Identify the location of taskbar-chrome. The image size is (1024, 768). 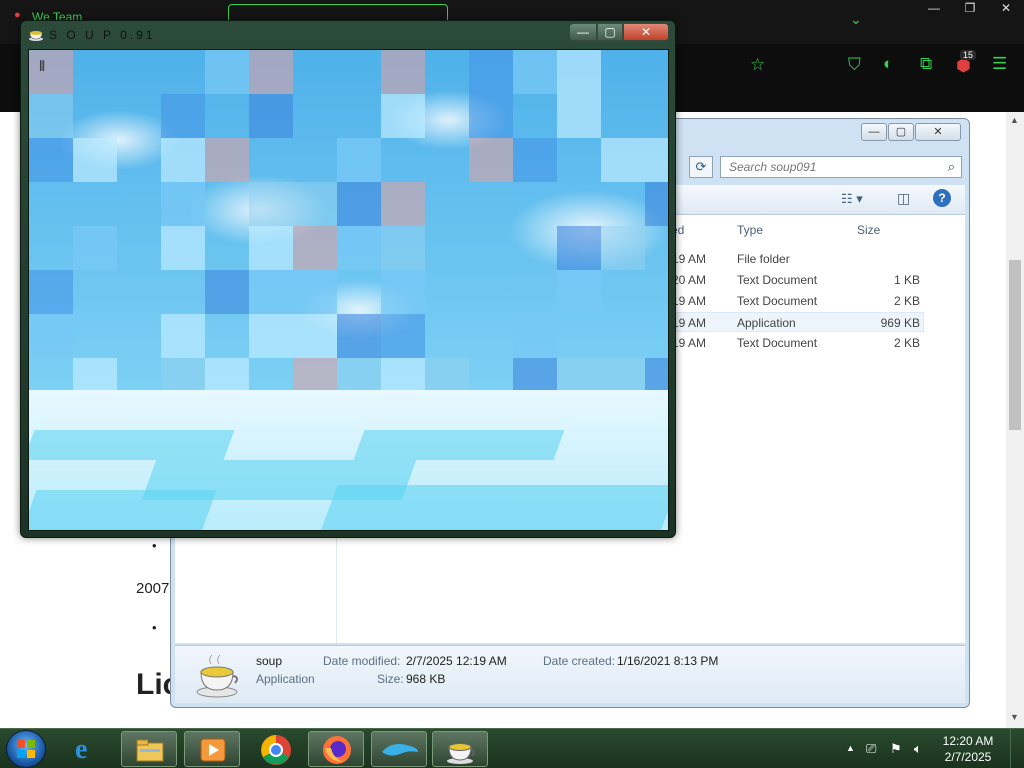
(275, 749).